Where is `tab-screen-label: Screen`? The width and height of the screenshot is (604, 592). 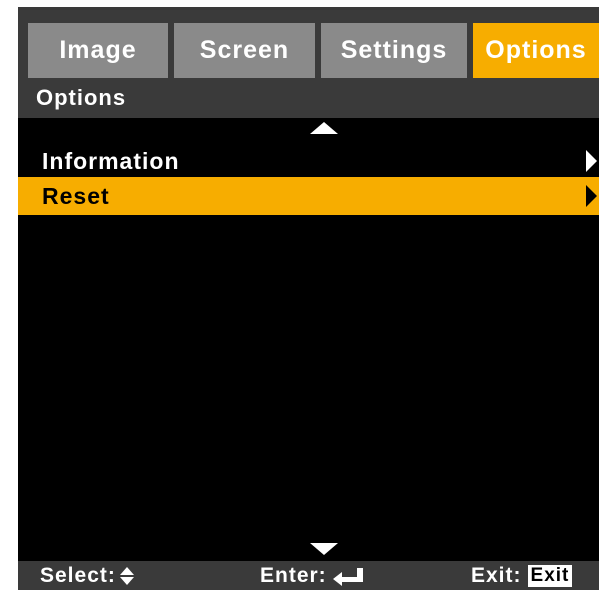 tab-screen-label: Screen is located at coordinates (244, 50).